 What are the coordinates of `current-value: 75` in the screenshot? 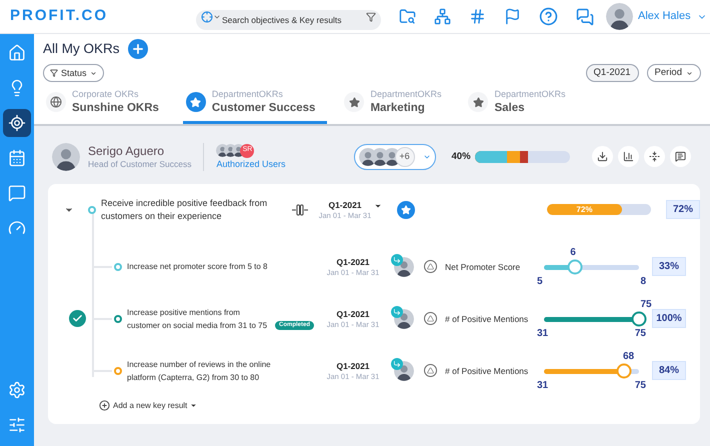 It's located at (646, 304).